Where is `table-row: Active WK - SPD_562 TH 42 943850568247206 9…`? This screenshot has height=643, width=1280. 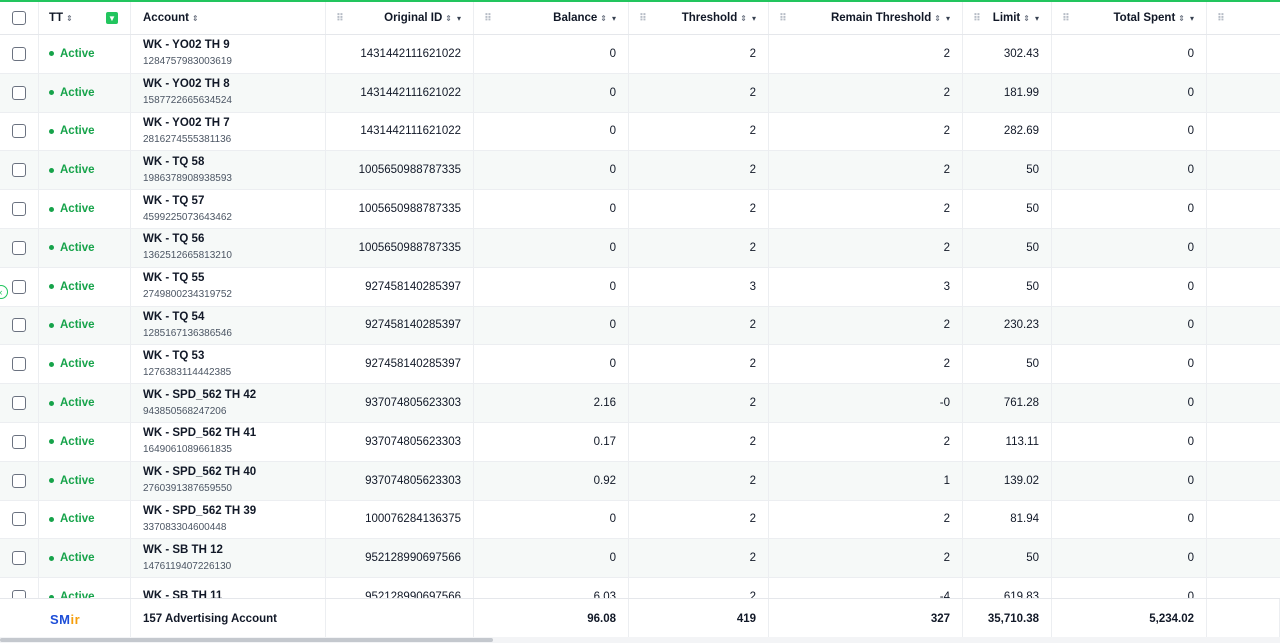 table-row: Active WK - SPD_562 TH 42 943850568247206 9… is located at coordinates (640, 403).